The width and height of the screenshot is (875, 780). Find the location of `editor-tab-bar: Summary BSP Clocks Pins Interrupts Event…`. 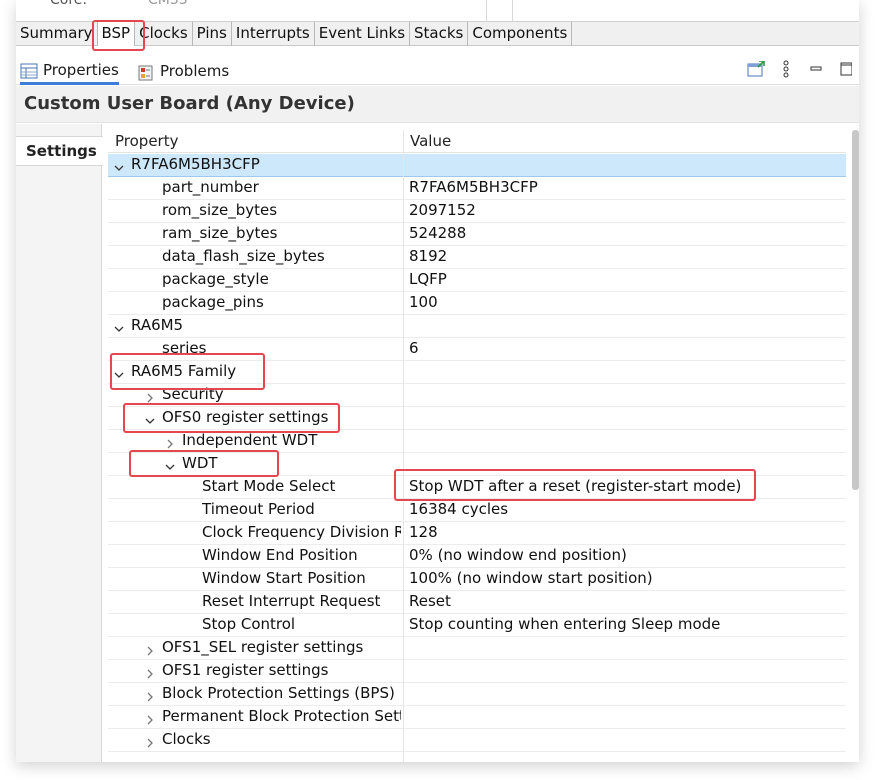

editor-tab-bar: Summary BSP Clocks Pins Interrupts Event… is located at coordinates (437, 33).